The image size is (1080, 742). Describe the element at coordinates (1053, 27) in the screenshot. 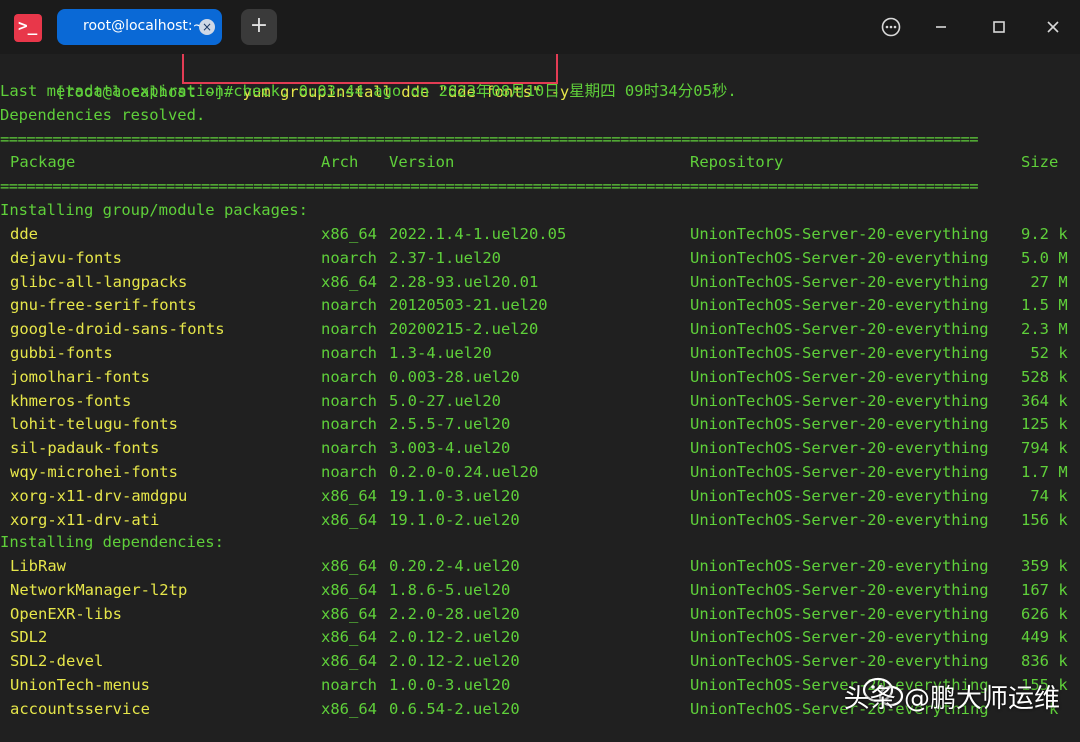

I see `close-window-icon` at that location.